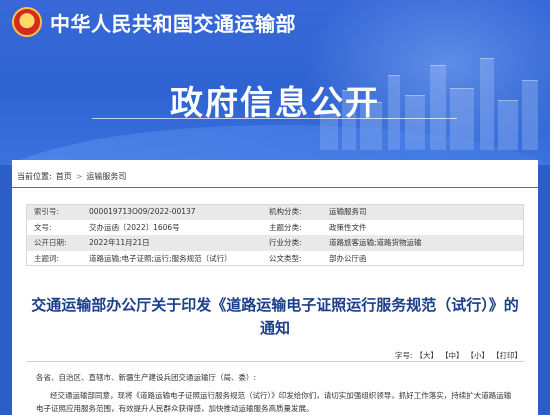 The width and height of the screenshot is (550, 415). Describe the element at coordinates (291, 227) in the screenshot. I see `meta-label: 主题分类:` at that location.